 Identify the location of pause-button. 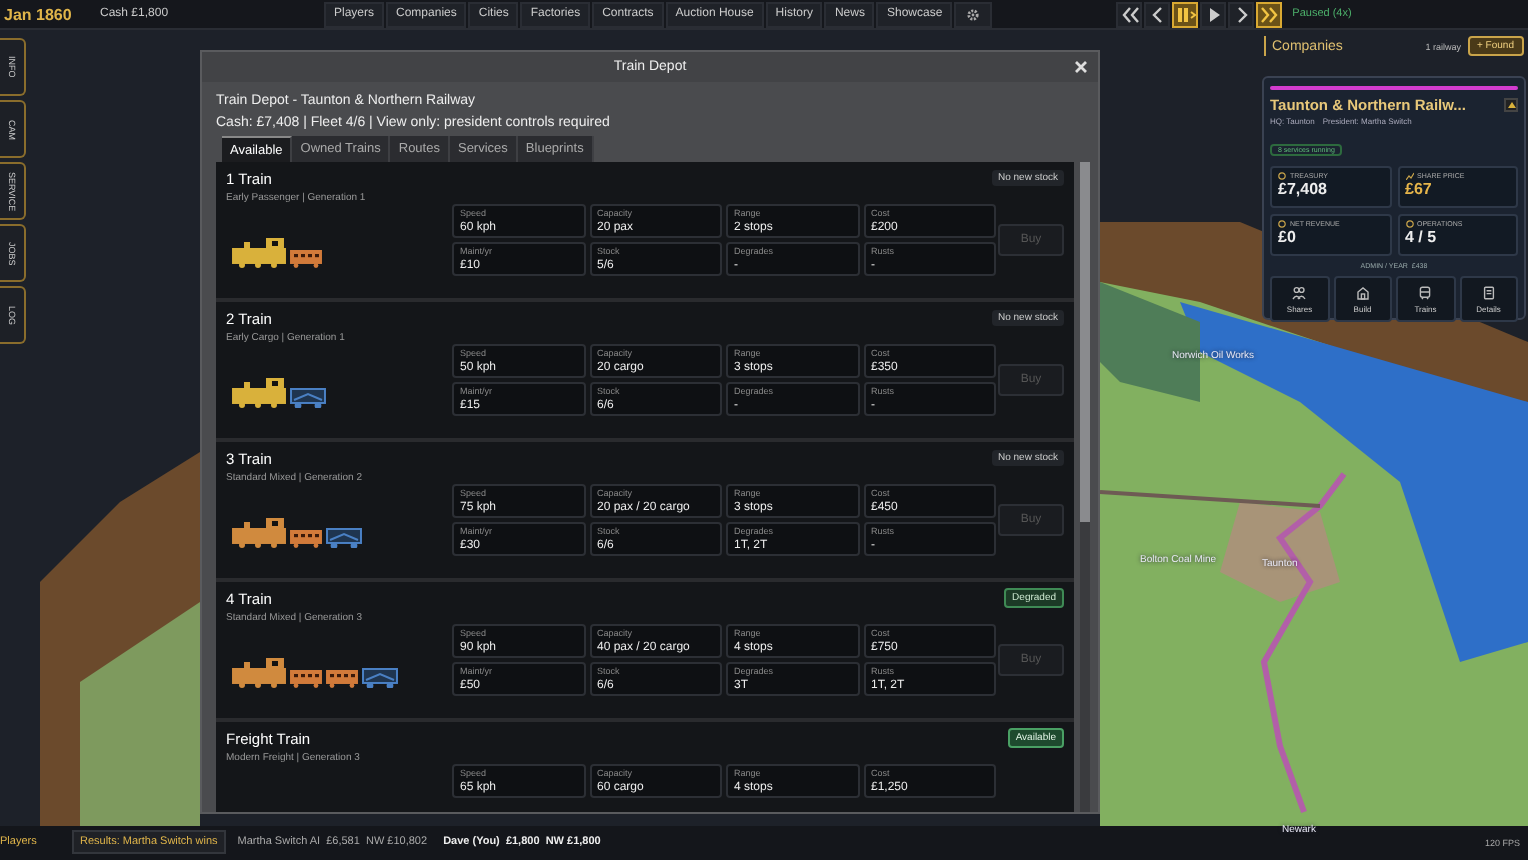
(1185, 14).